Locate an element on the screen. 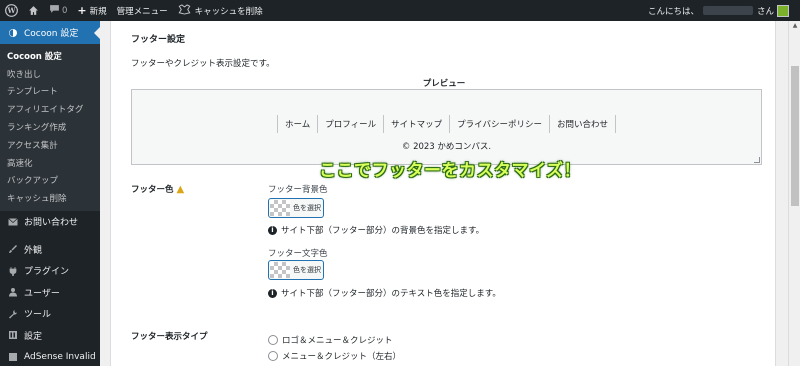  section-title: フッター設定 is located at coordinates (158, 40).